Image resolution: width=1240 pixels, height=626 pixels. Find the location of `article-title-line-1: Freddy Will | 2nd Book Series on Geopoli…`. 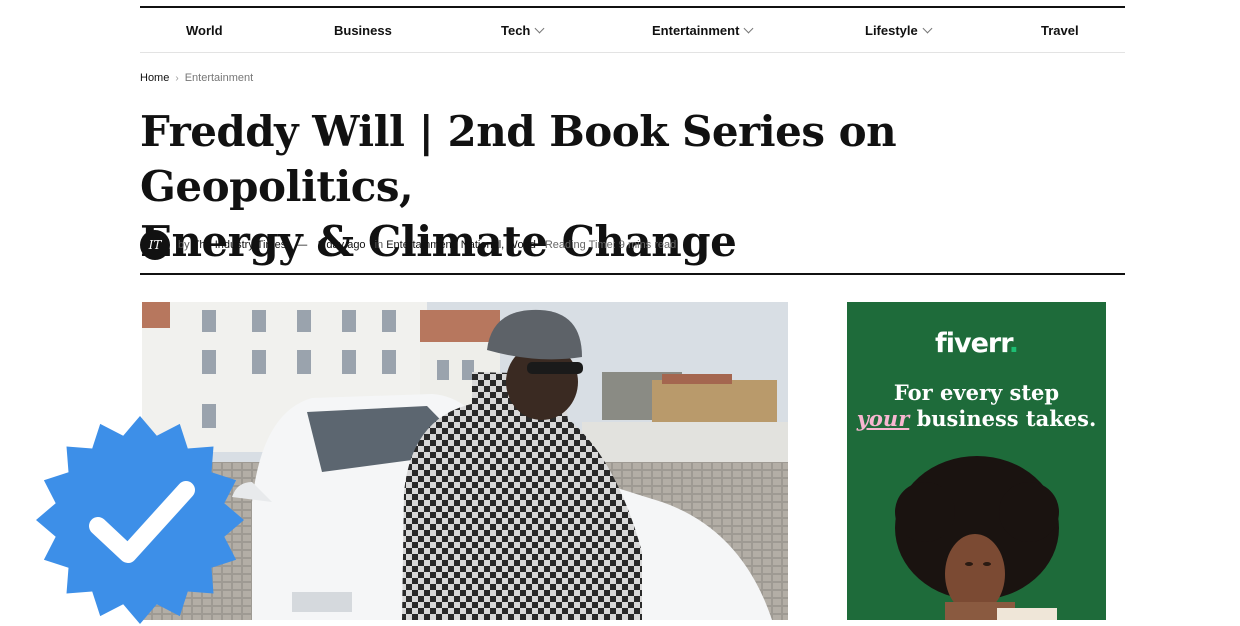

article-title-line-1: Freddy Will | 2nd Book Series on Geopoli… is located at coordinates (518, 159).